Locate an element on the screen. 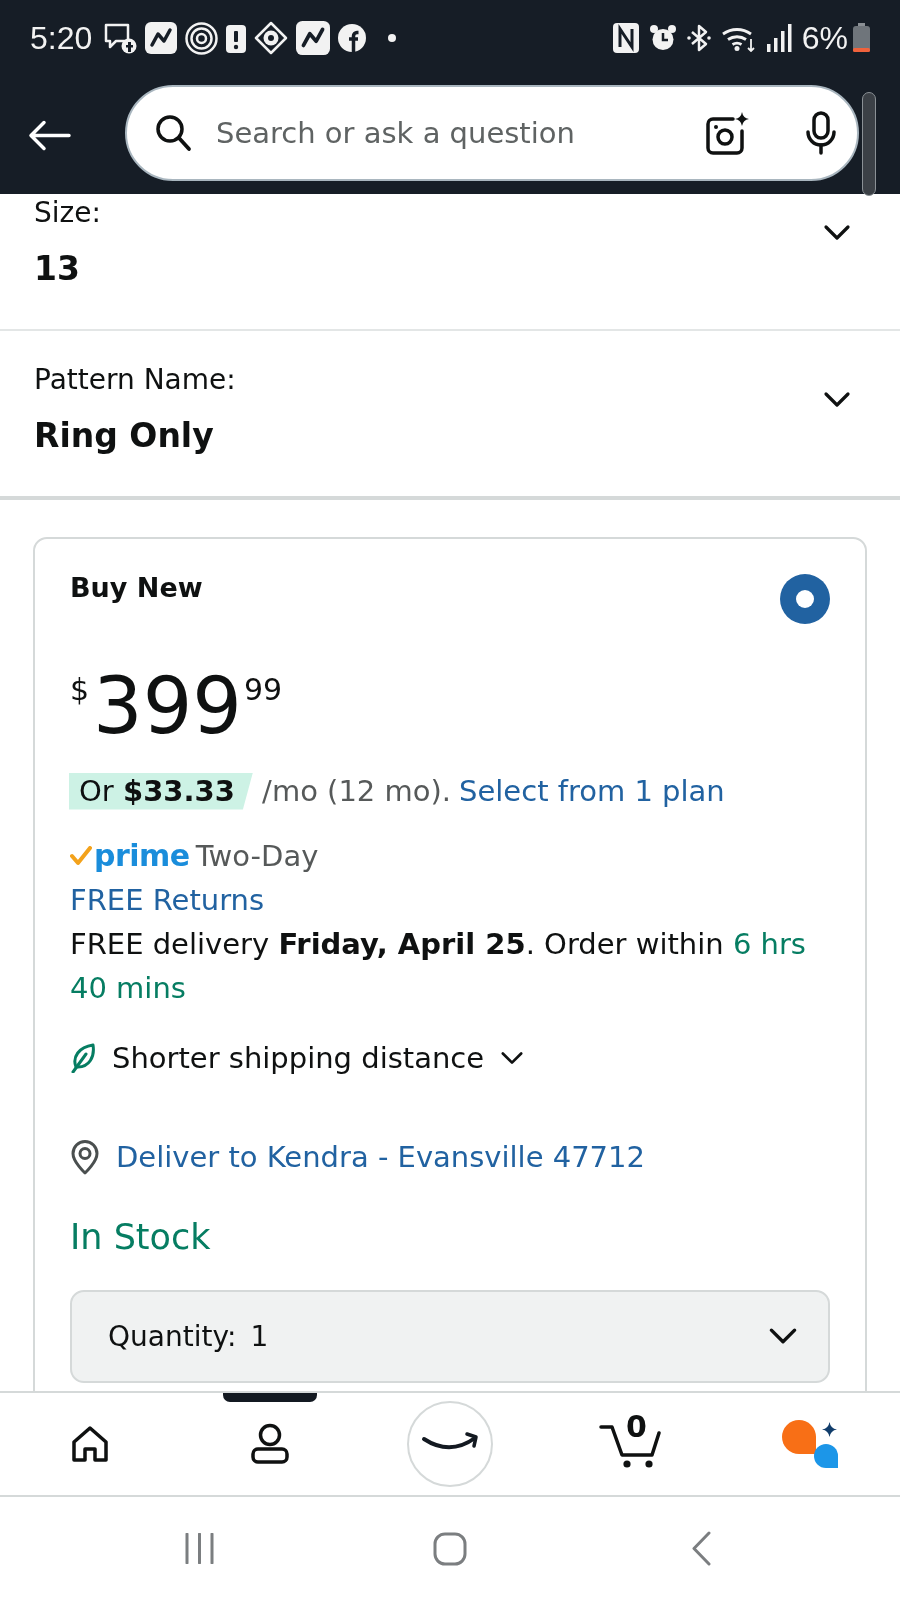  prime-logo: prime is located at coordinates (142, 856).